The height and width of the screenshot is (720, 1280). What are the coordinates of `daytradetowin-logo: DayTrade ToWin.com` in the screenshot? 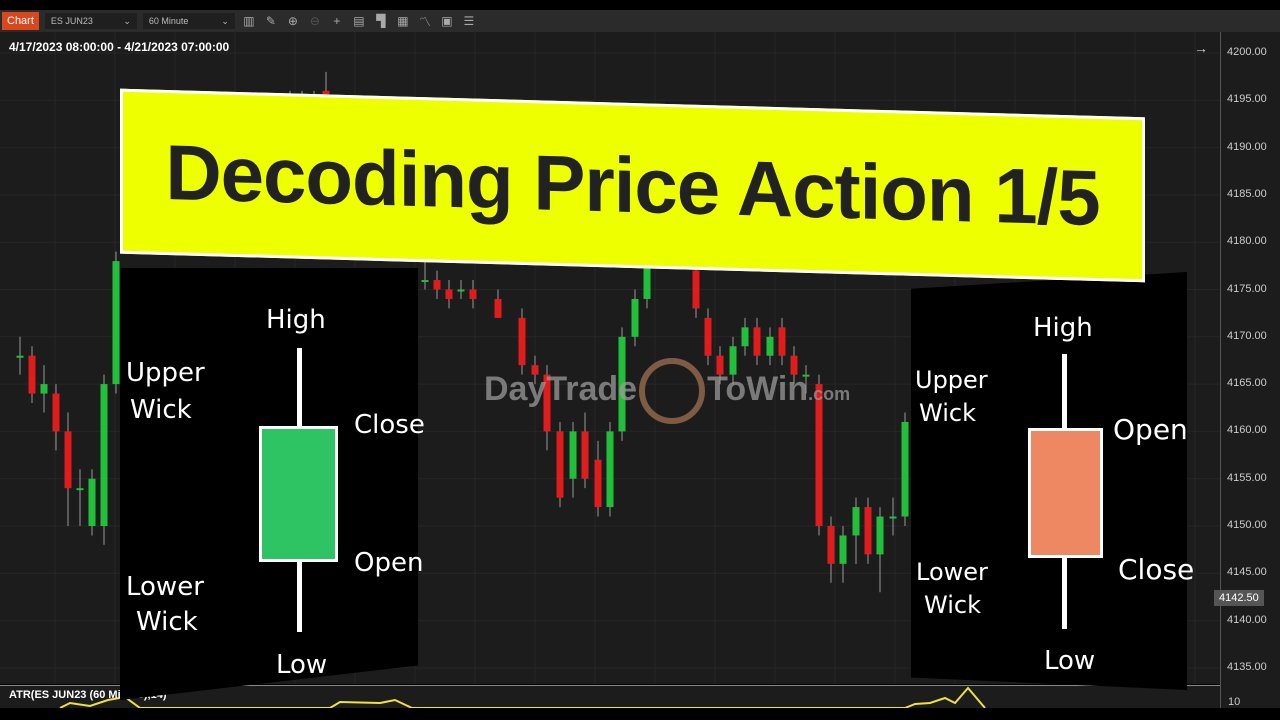 It's located at (667, 391).